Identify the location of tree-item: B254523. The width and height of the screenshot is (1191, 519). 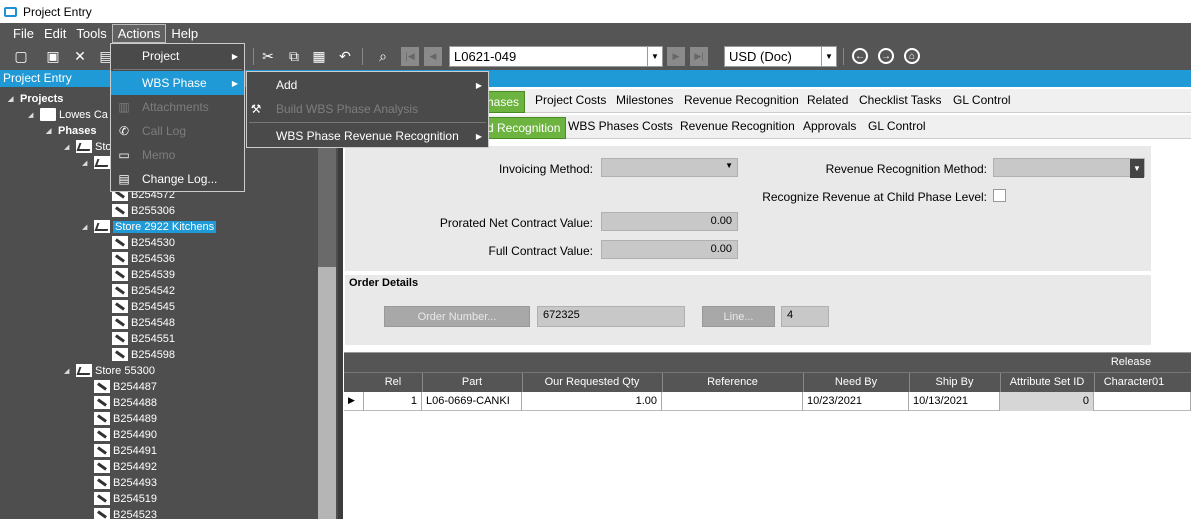
(125, 513).